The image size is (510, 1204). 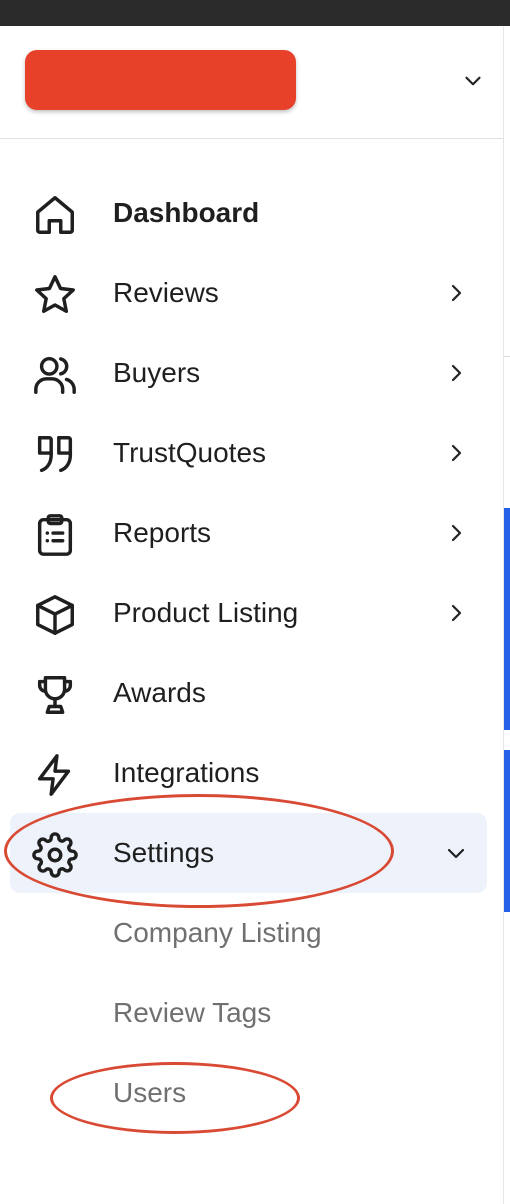 I want to click on sidebar-item-reviews: Reviews, so click(x=248, y=293).